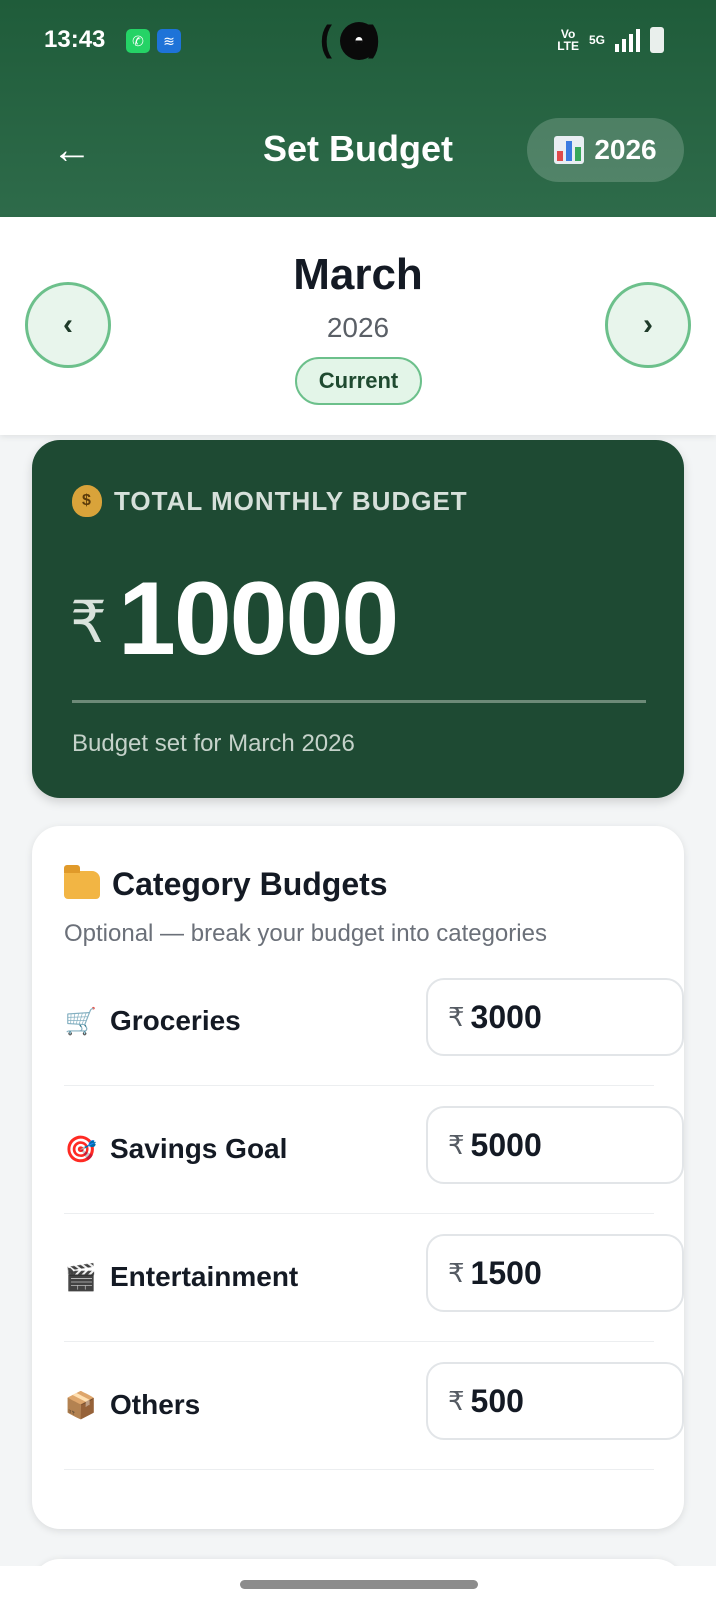 This screenshot has height=1600, width=716. I want to click on category-name: Groceries, so click(175, 1020).